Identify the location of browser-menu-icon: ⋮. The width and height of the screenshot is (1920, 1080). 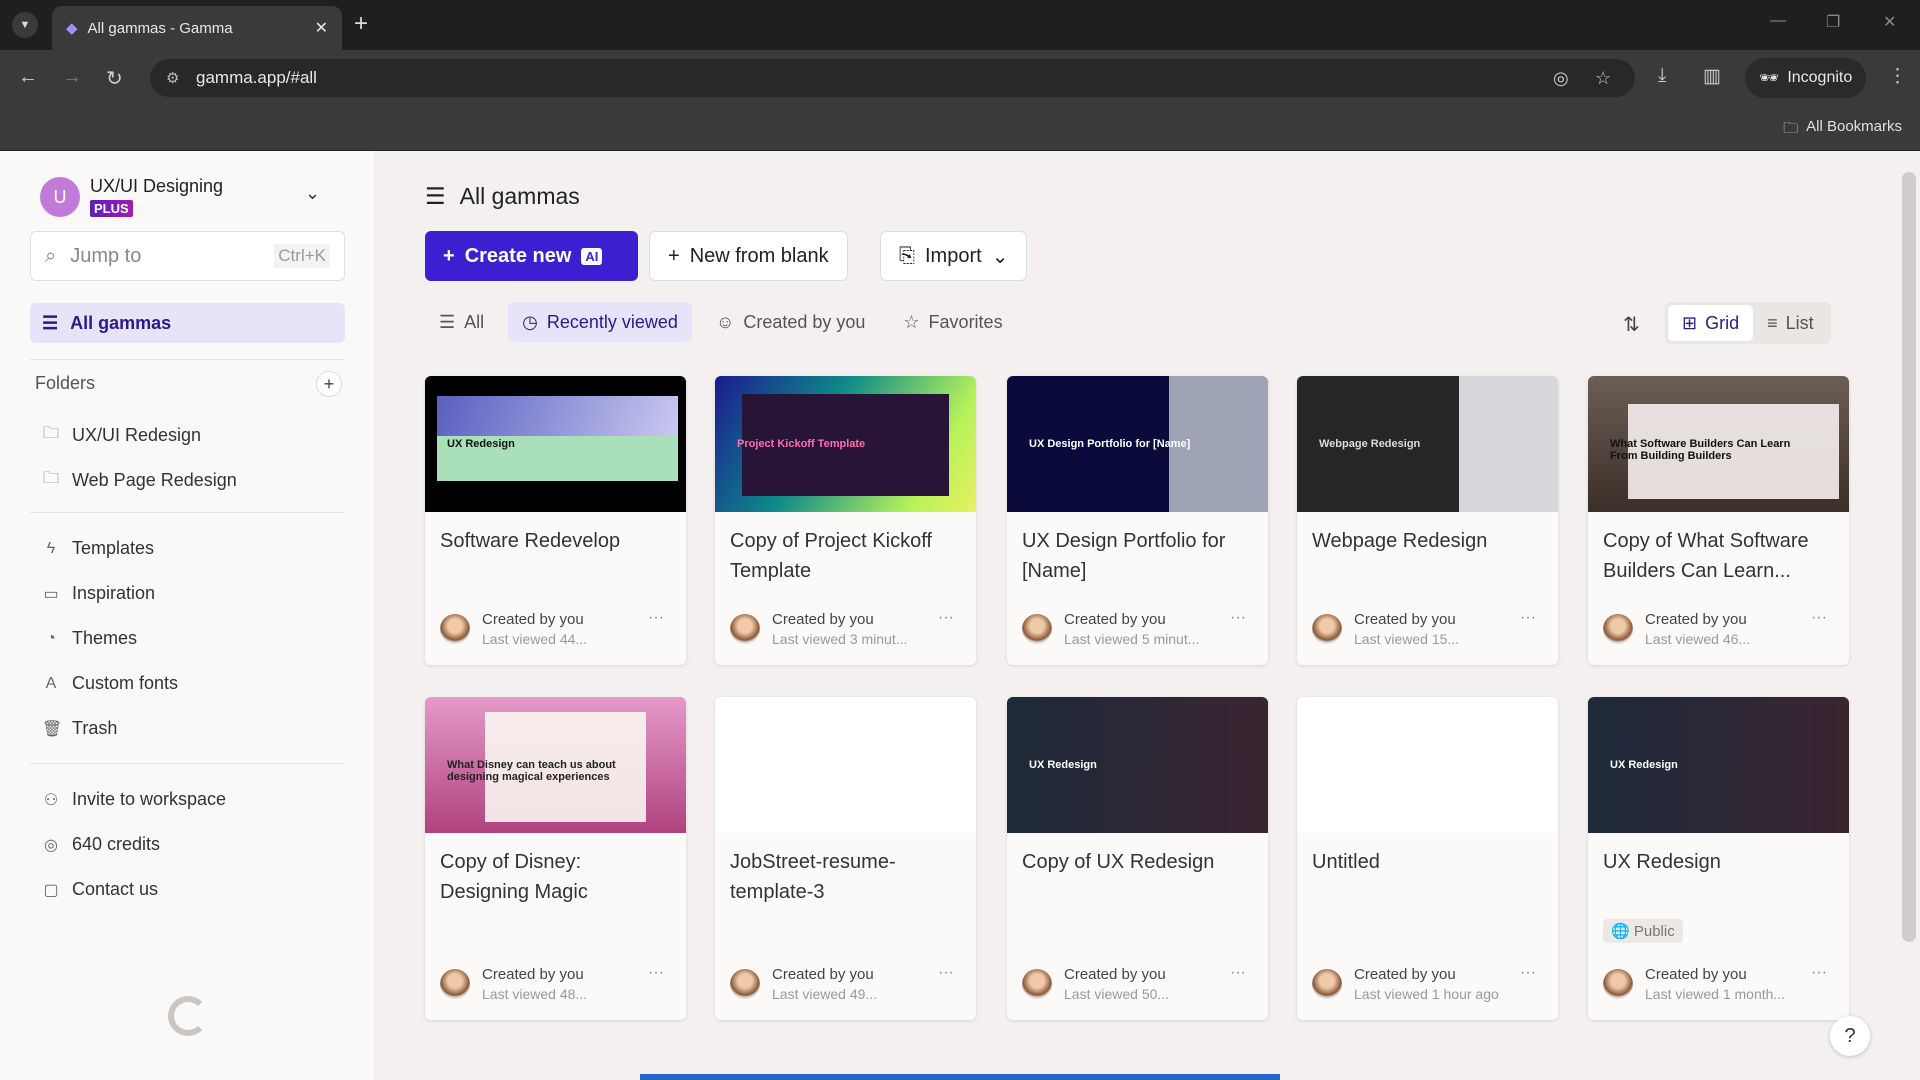
(1897, 76).